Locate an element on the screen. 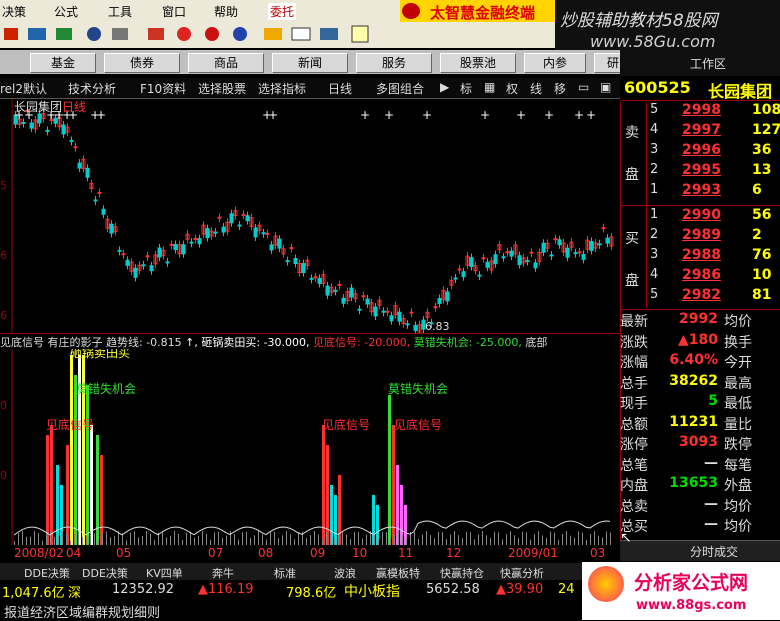  nav-stockpool-button: 股票池 is located at coordinates (478, 63).